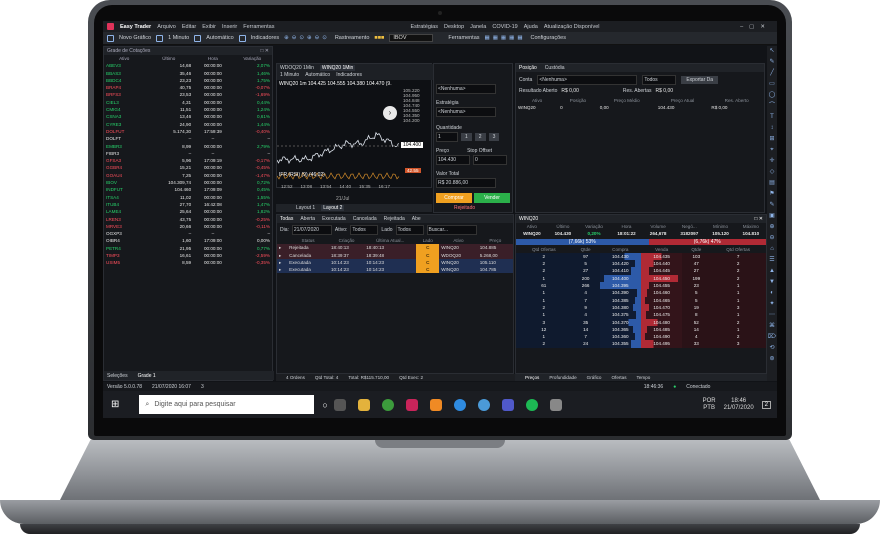 The height and width of the screenshot is (550, 880). I want to click on quote-row: CIEL3 4,31 00:00:00 0,44%, so click(188, 102).